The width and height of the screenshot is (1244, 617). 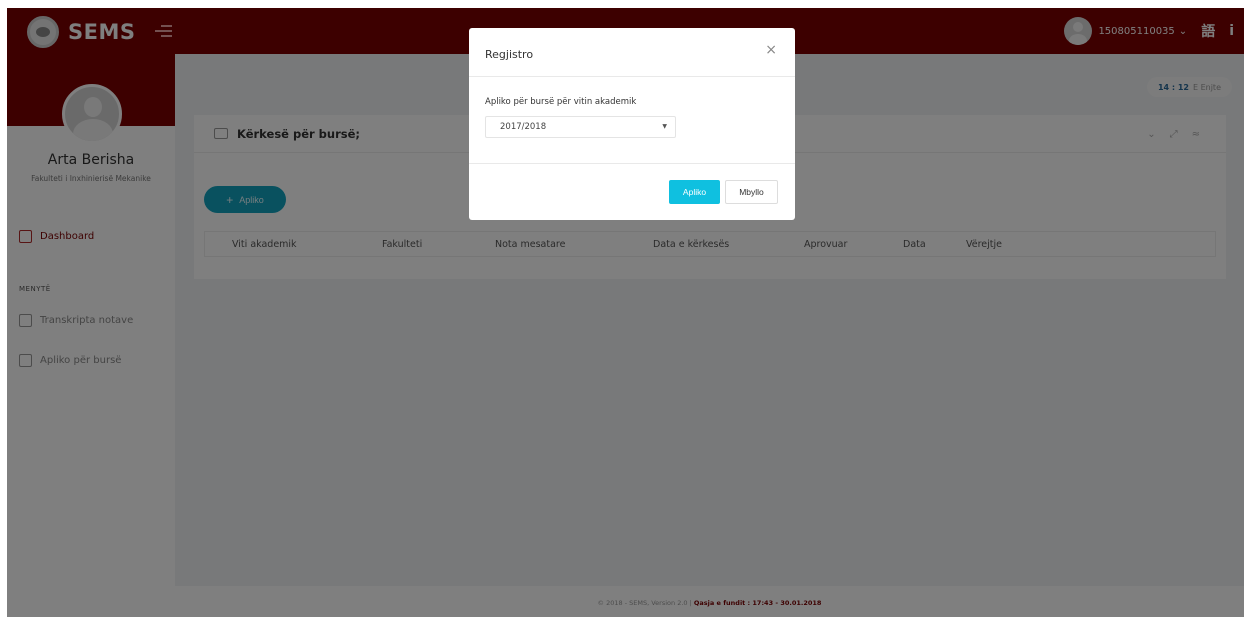 I want to click on academic-year-label: Apliko për bursë për vitin akademik, so click(x=561, y=102).